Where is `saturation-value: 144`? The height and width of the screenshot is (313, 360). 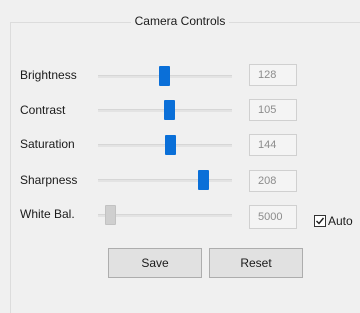
saturation-value: 144 is located at coordinates (273, 145).